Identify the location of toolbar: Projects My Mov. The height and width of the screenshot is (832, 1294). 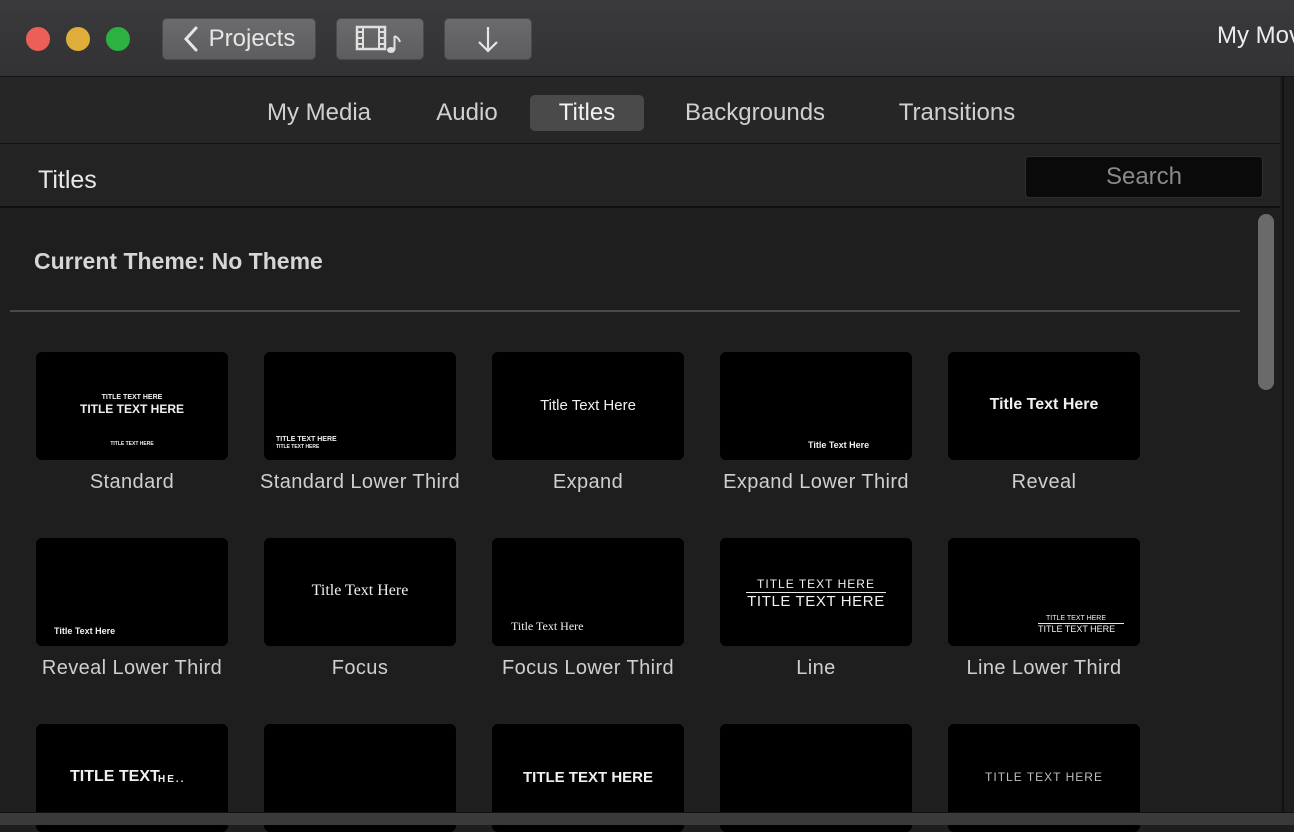
(647, 38).